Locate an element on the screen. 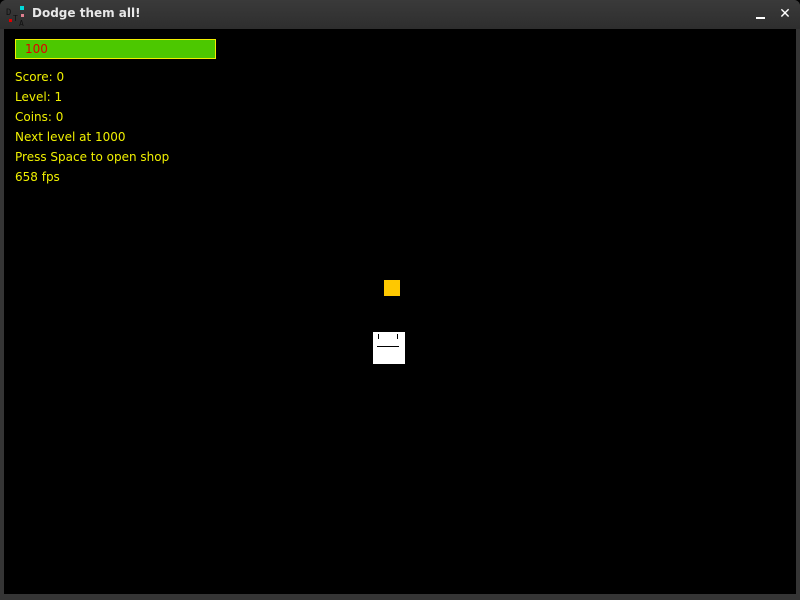 Image resolution: width=800 pixels, height=600 pixels. health-bar: 100 is located at coordinates (115, 49).